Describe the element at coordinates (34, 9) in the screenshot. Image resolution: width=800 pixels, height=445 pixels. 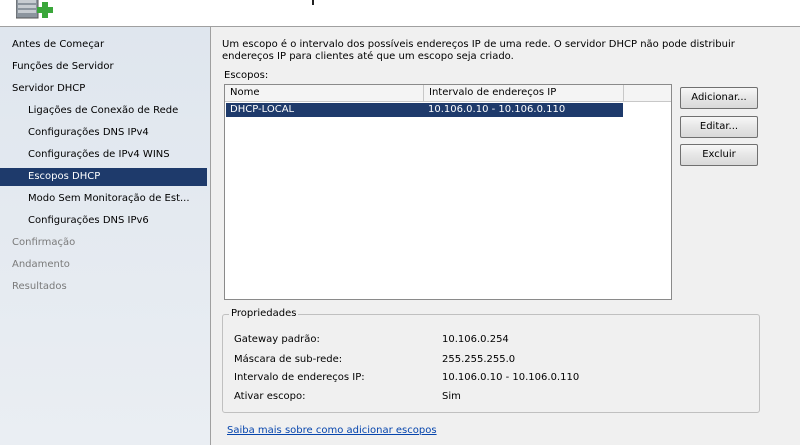
I see `server-add-icon` at that location.